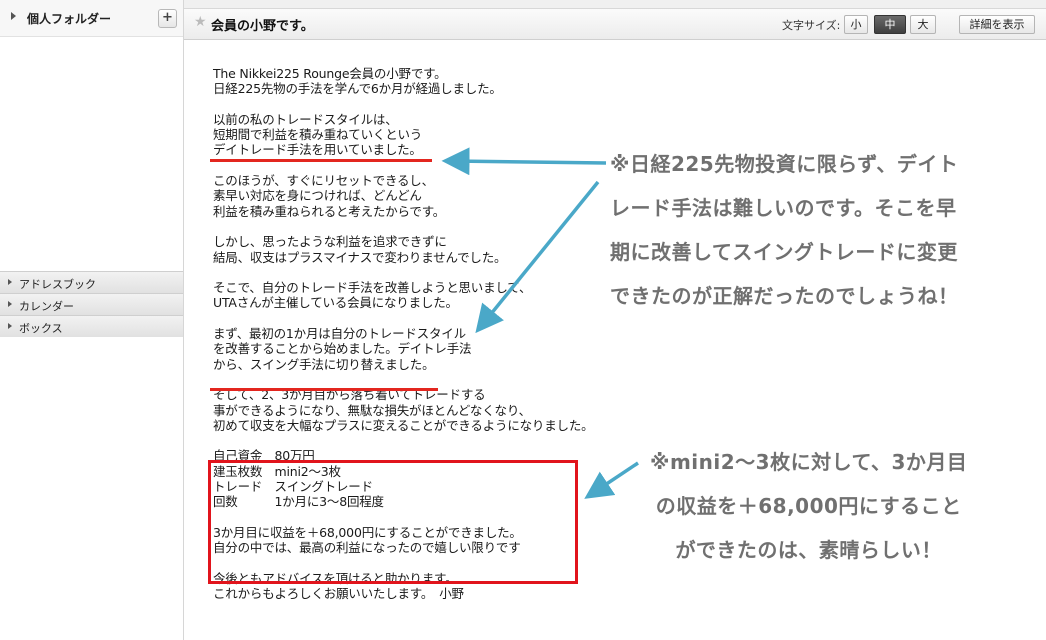 This screenshot has width=1046, height=640. Describe the element at coordinates (91, 304) in the screenshot. I see `sidebar-section-calendar: カレンダー` at that location.